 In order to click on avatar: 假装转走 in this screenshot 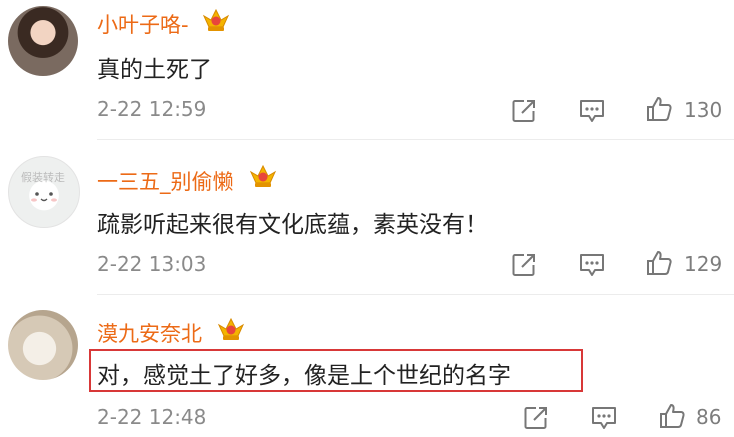, I will do `click(44, 192)`.